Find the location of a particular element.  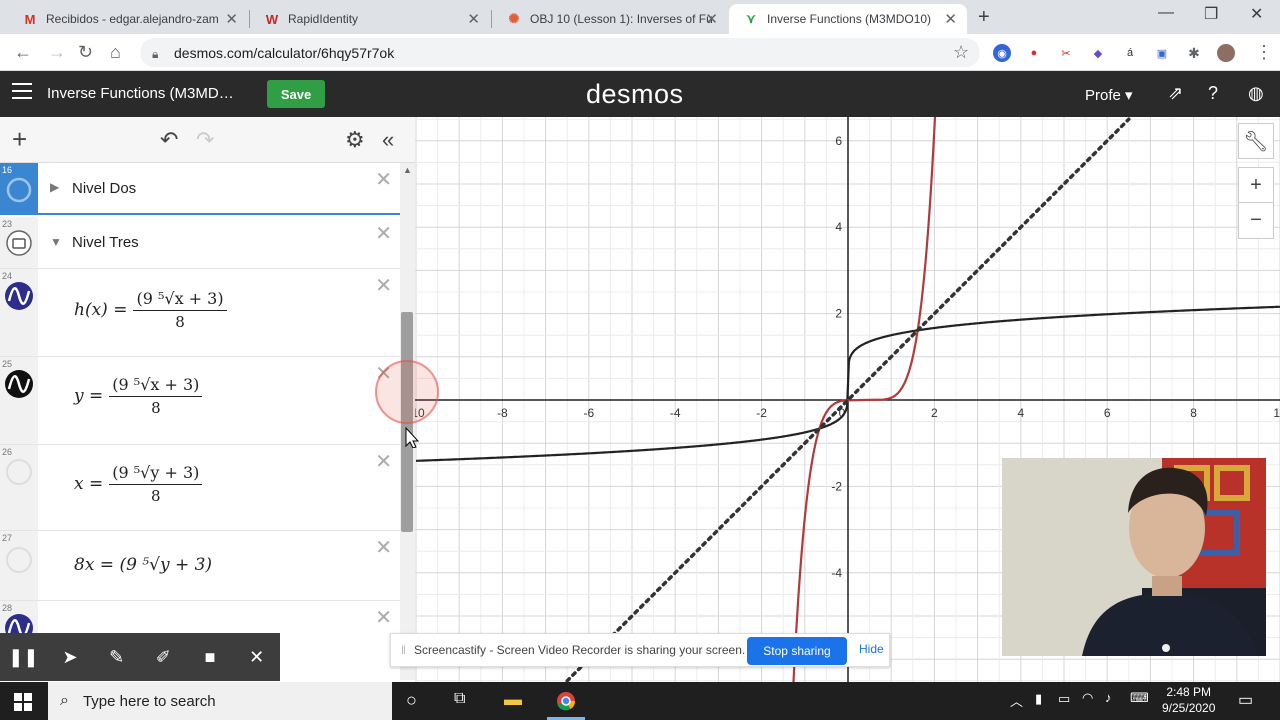

collapse-list-icon: « is located at coordinates (388, 140).